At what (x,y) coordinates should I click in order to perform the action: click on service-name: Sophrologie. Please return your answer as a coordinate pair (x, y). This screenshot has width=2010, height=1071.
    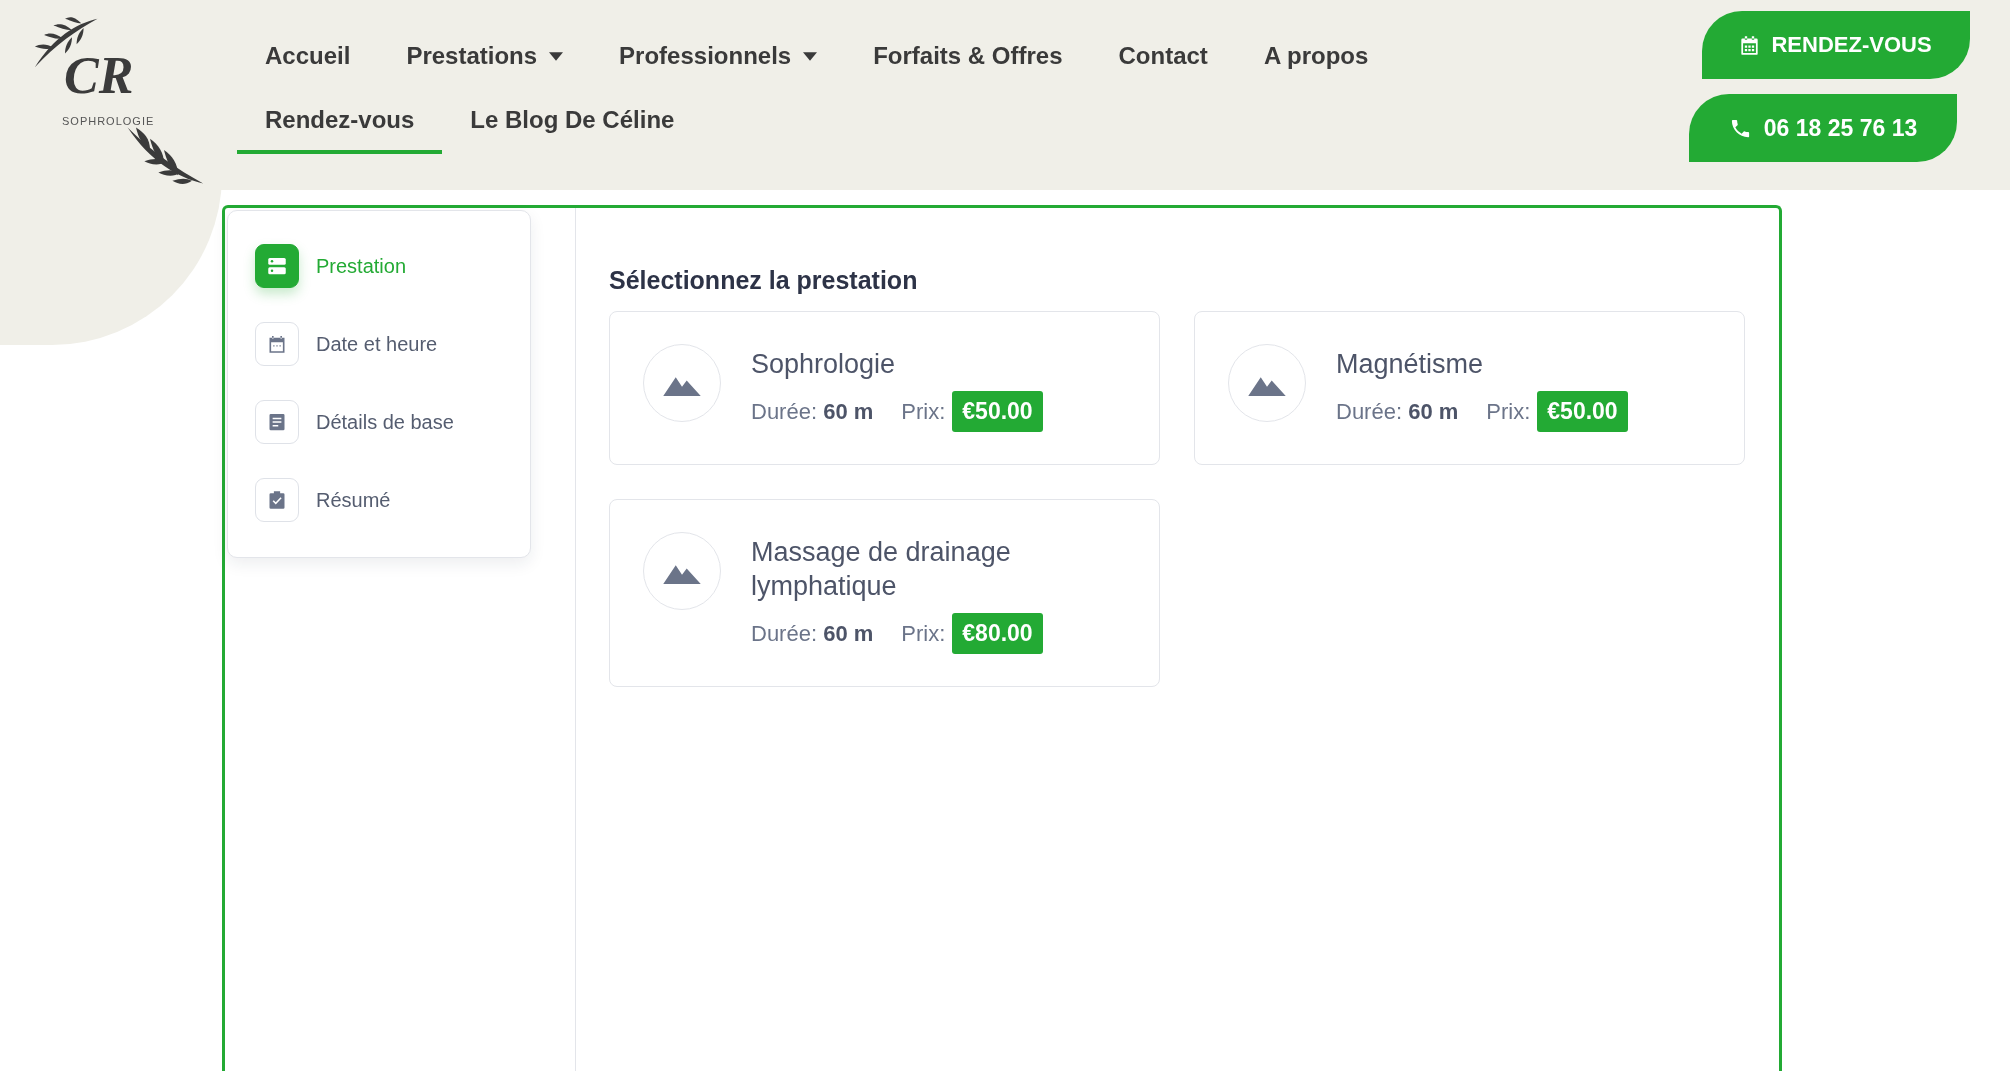
    Looking at the image, I should click on (824, 364).